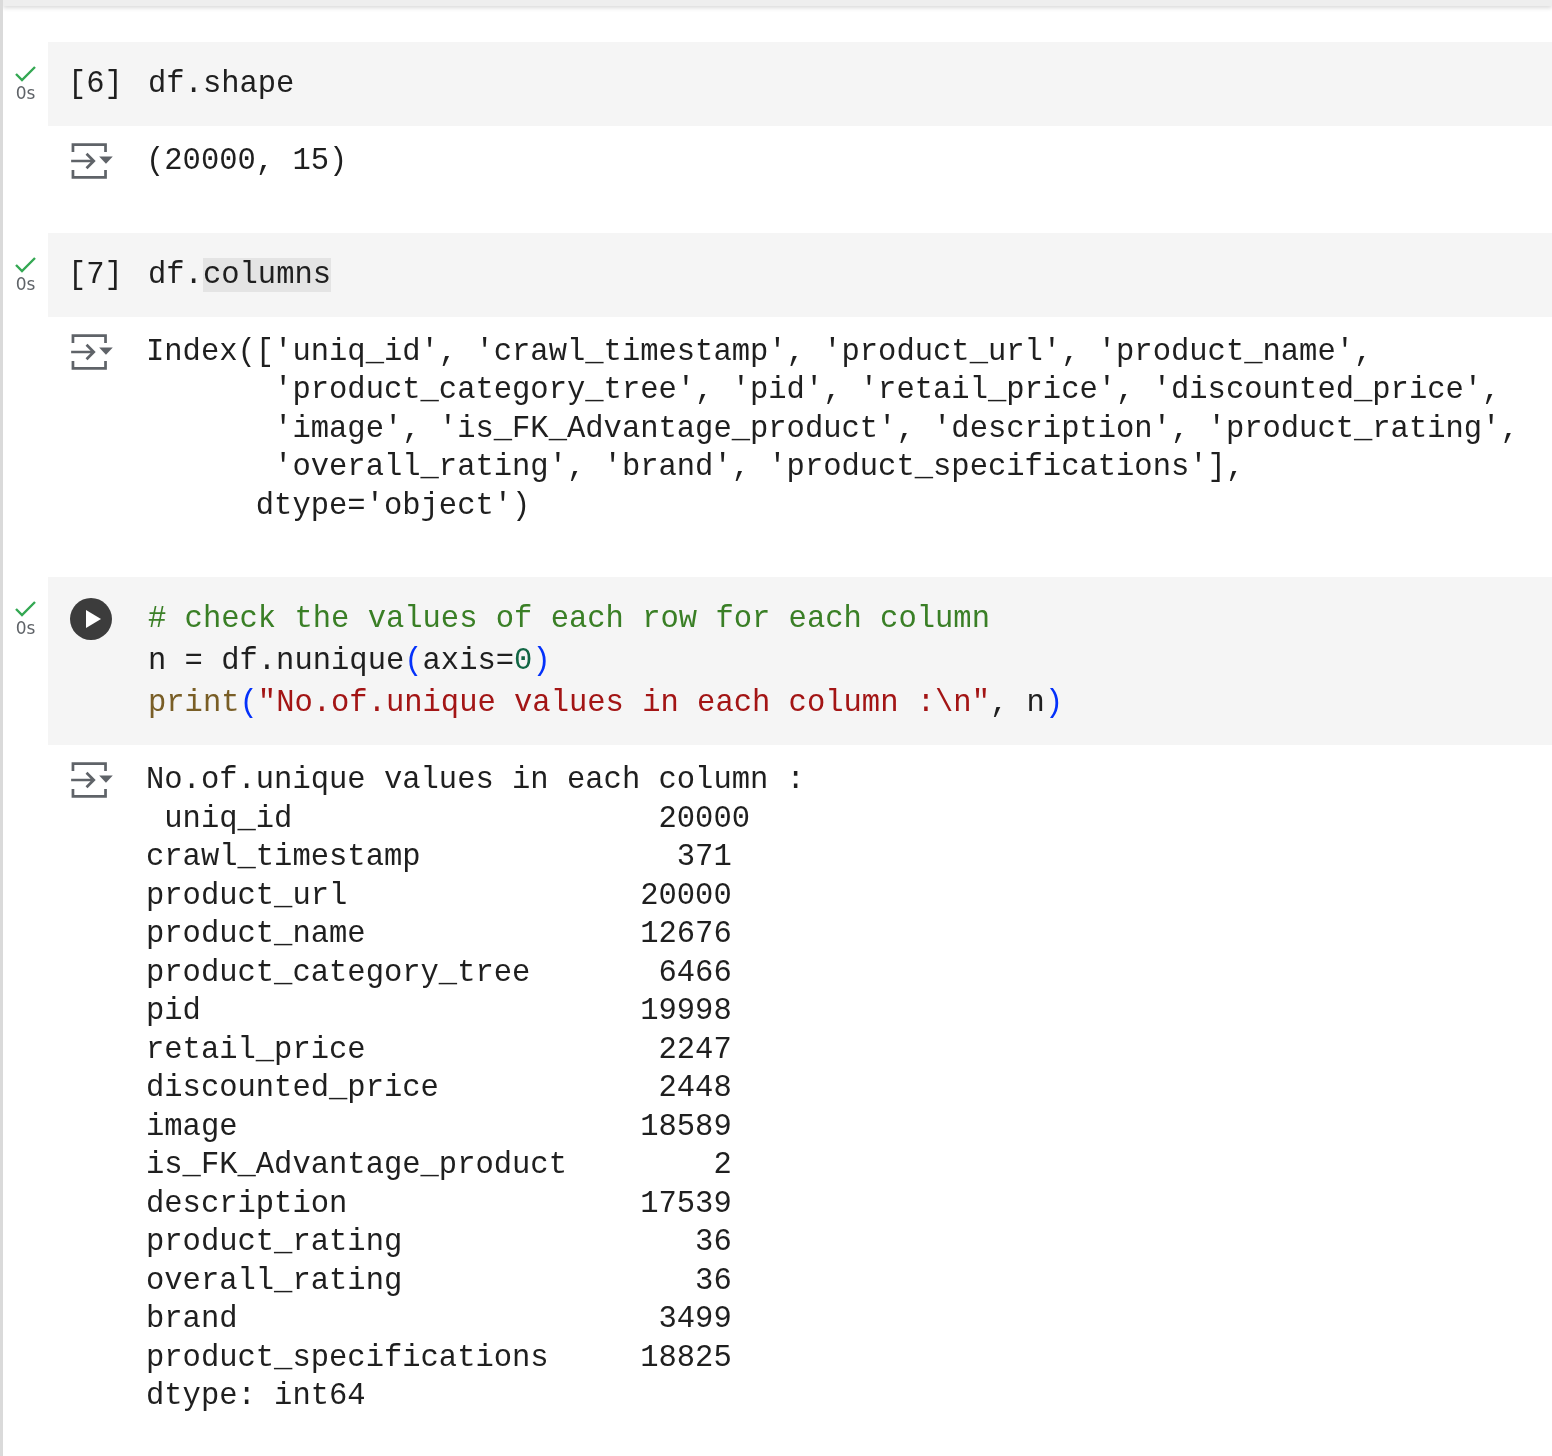 This screenshot has height=1456, width=1552. I want to click on output-text: dtype: int64, so click(256, 1396).